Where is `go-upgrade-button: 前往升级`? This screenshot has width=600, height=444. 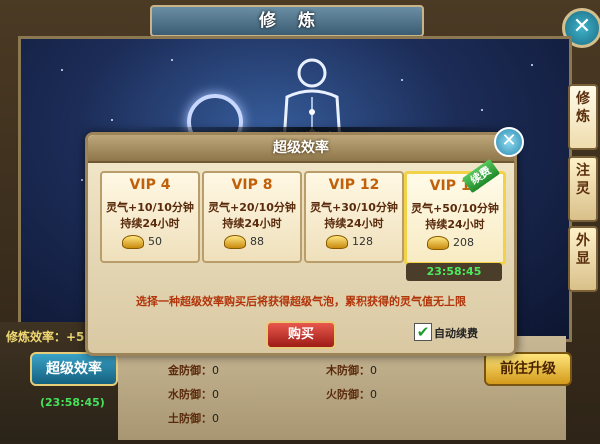
go-upgrade-button: 前往升级 is located at coordinates (528, 369).